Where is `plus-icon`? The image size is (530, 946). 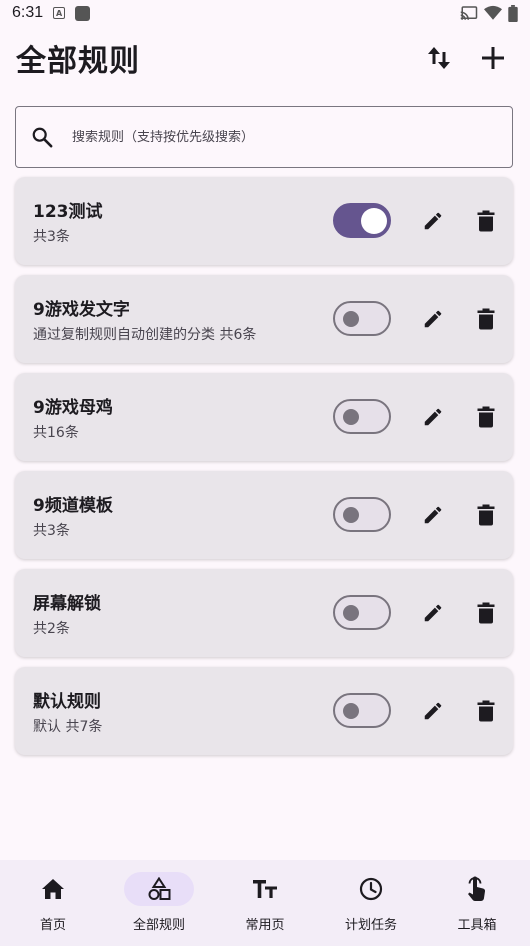
plus-icon is located at coordinates (493, 58).